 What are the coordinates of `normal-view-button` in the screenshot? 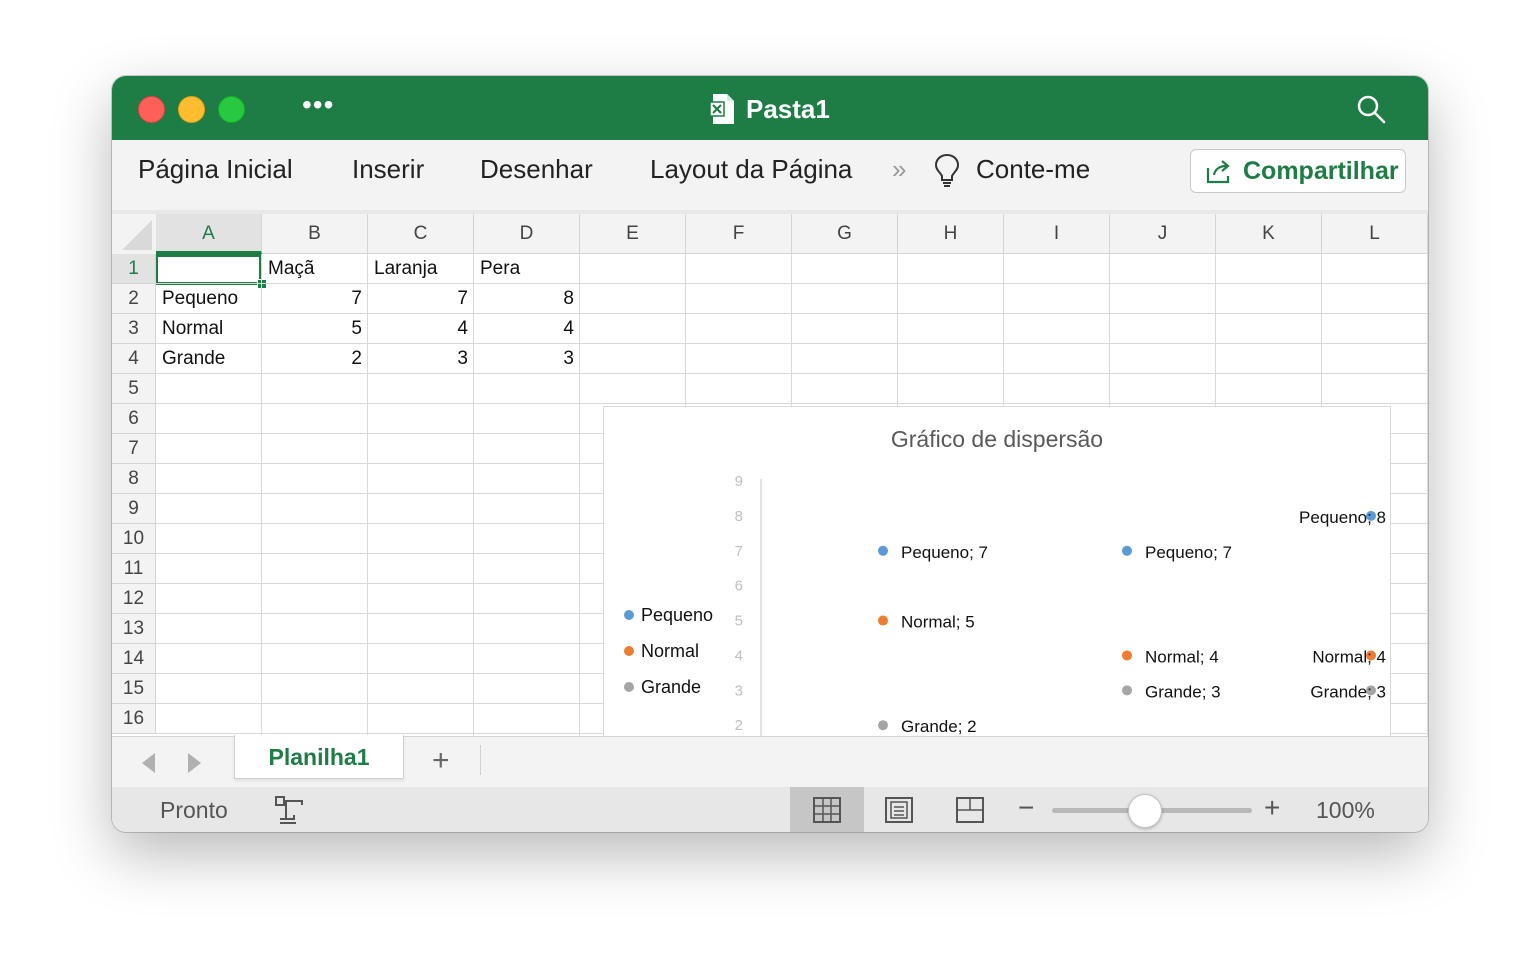 It's located at (827, 809).